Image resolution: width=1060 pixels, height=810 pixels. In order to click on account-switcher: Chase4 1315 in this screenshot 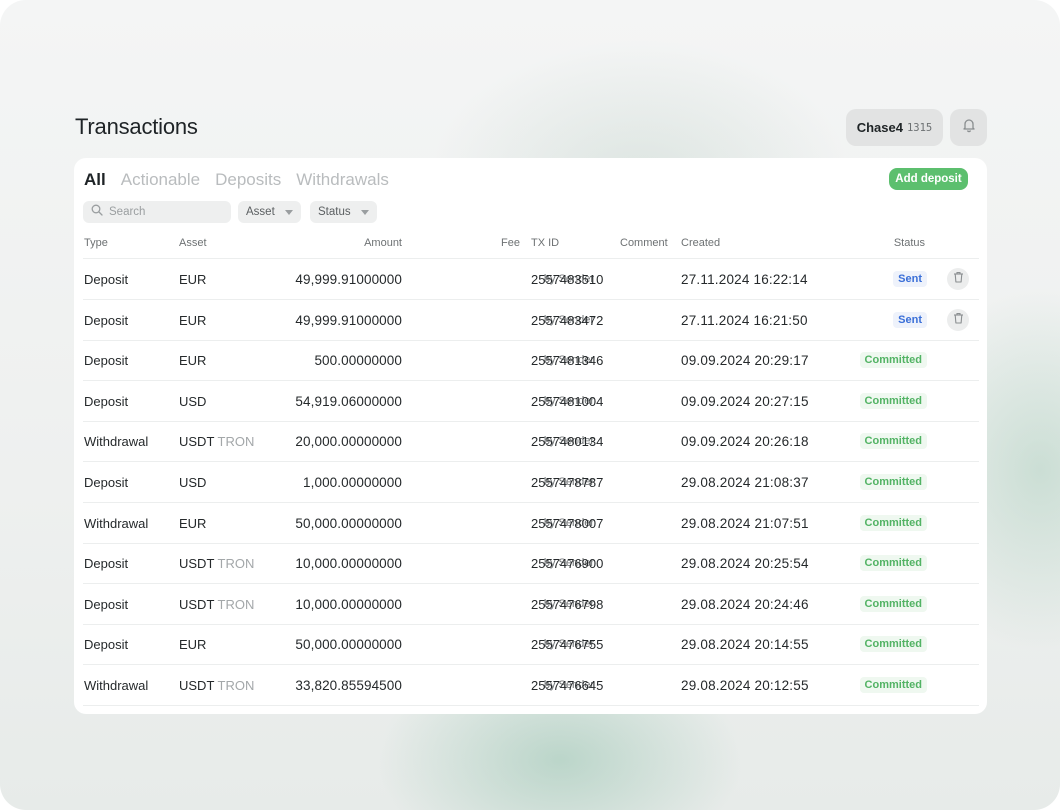, I will do `click(894, 127)`.